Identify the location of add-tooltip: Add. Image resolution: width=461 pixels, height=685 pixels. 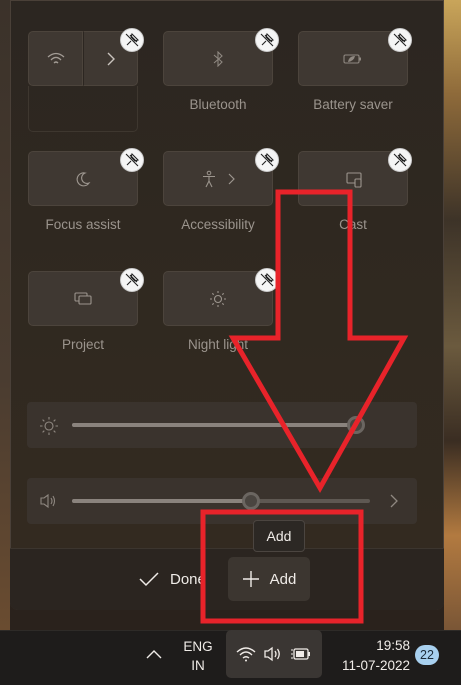
(279, 536).